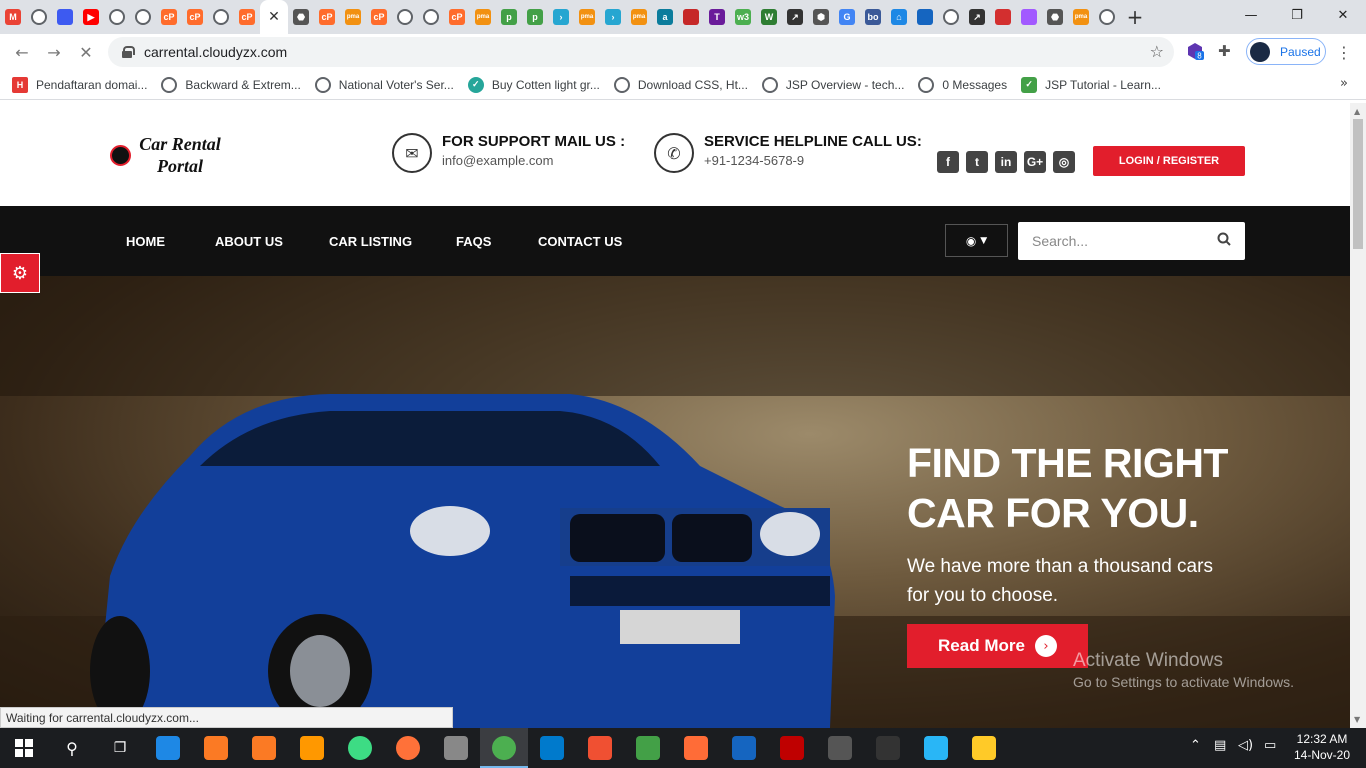 The image size is (1366, 768). Describe the element at coordinates (665, 17) in the screenshot. I see `browser-tab: a` at that location.